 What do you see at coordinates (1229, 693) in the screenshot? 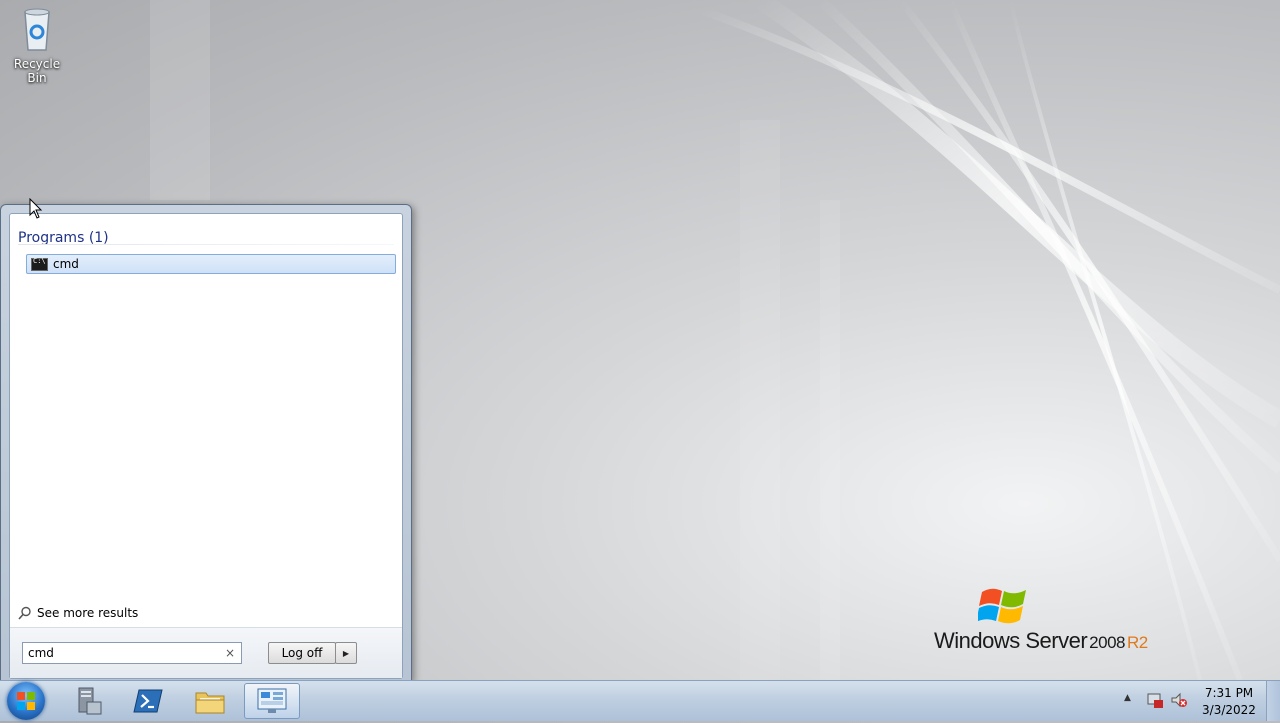
I see `clock-time: 7:31 PM` at bounding box center [1229, 693].